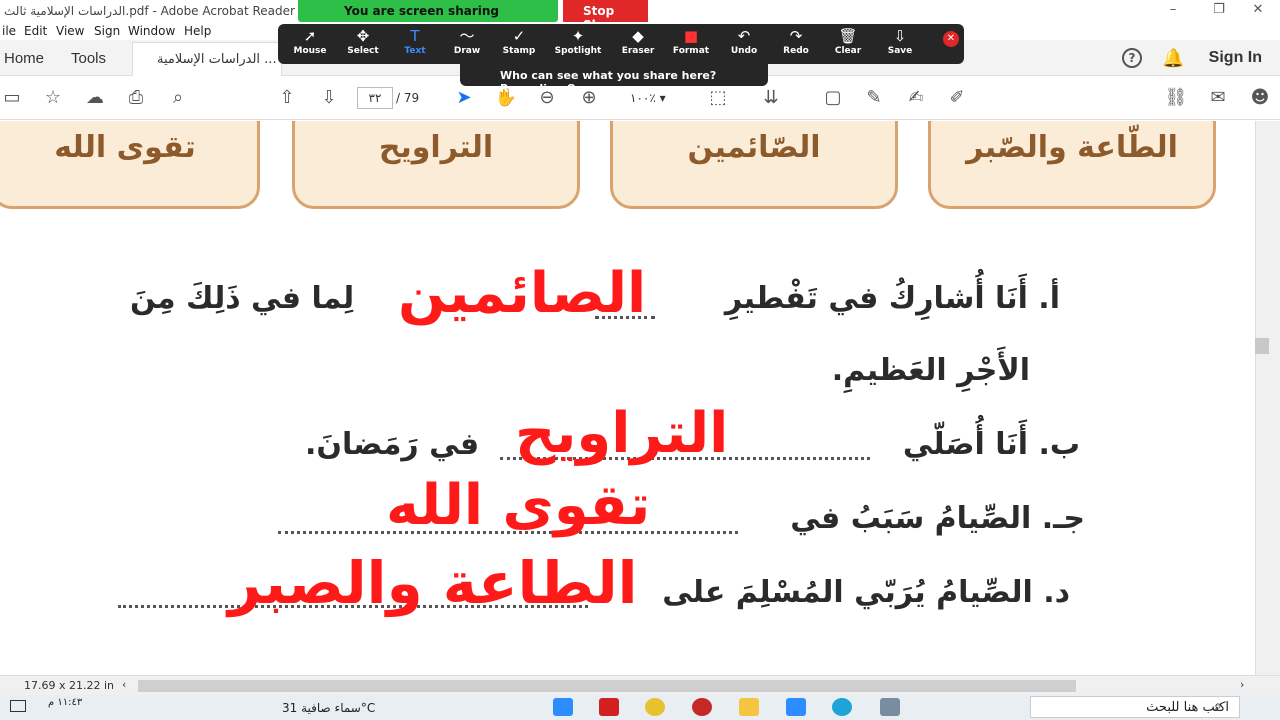 This screenshot has height=720, width=1280. I want to click on horizontal-scrollbar, so click(607, 686).